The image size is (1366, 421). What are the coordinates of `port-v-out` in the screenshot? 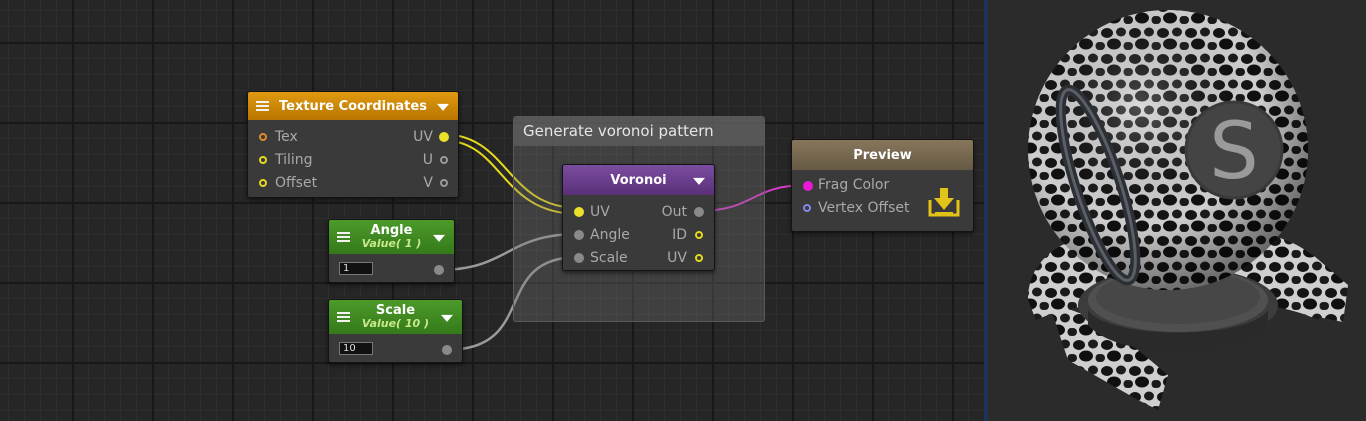 It's located at (444, 183).